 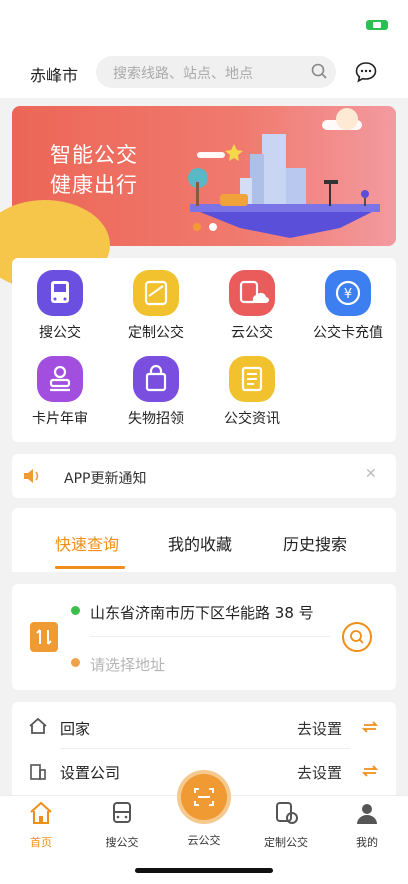 What do you see at coordinates (60, 379) in the screenshot?
I see `stamp-icon` at bounding box center [60, 379].